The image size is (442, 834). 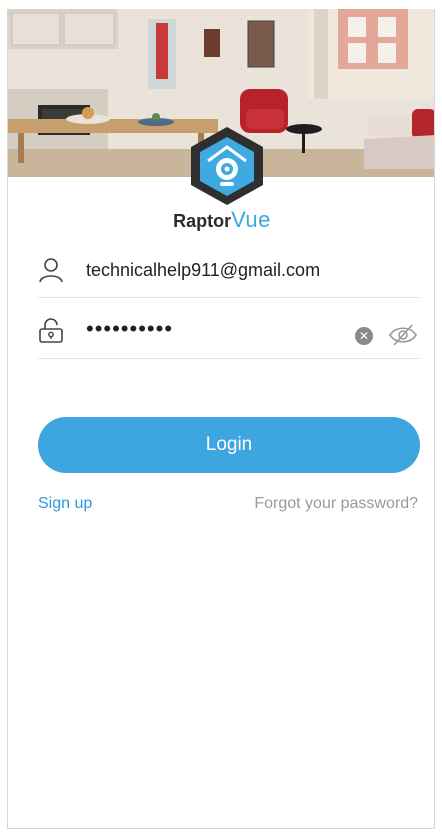 What do you see at coordinates (202, 221) in the screenshot?
I see `brand-name-part1: Raptor` at bounding box center [202, 221].